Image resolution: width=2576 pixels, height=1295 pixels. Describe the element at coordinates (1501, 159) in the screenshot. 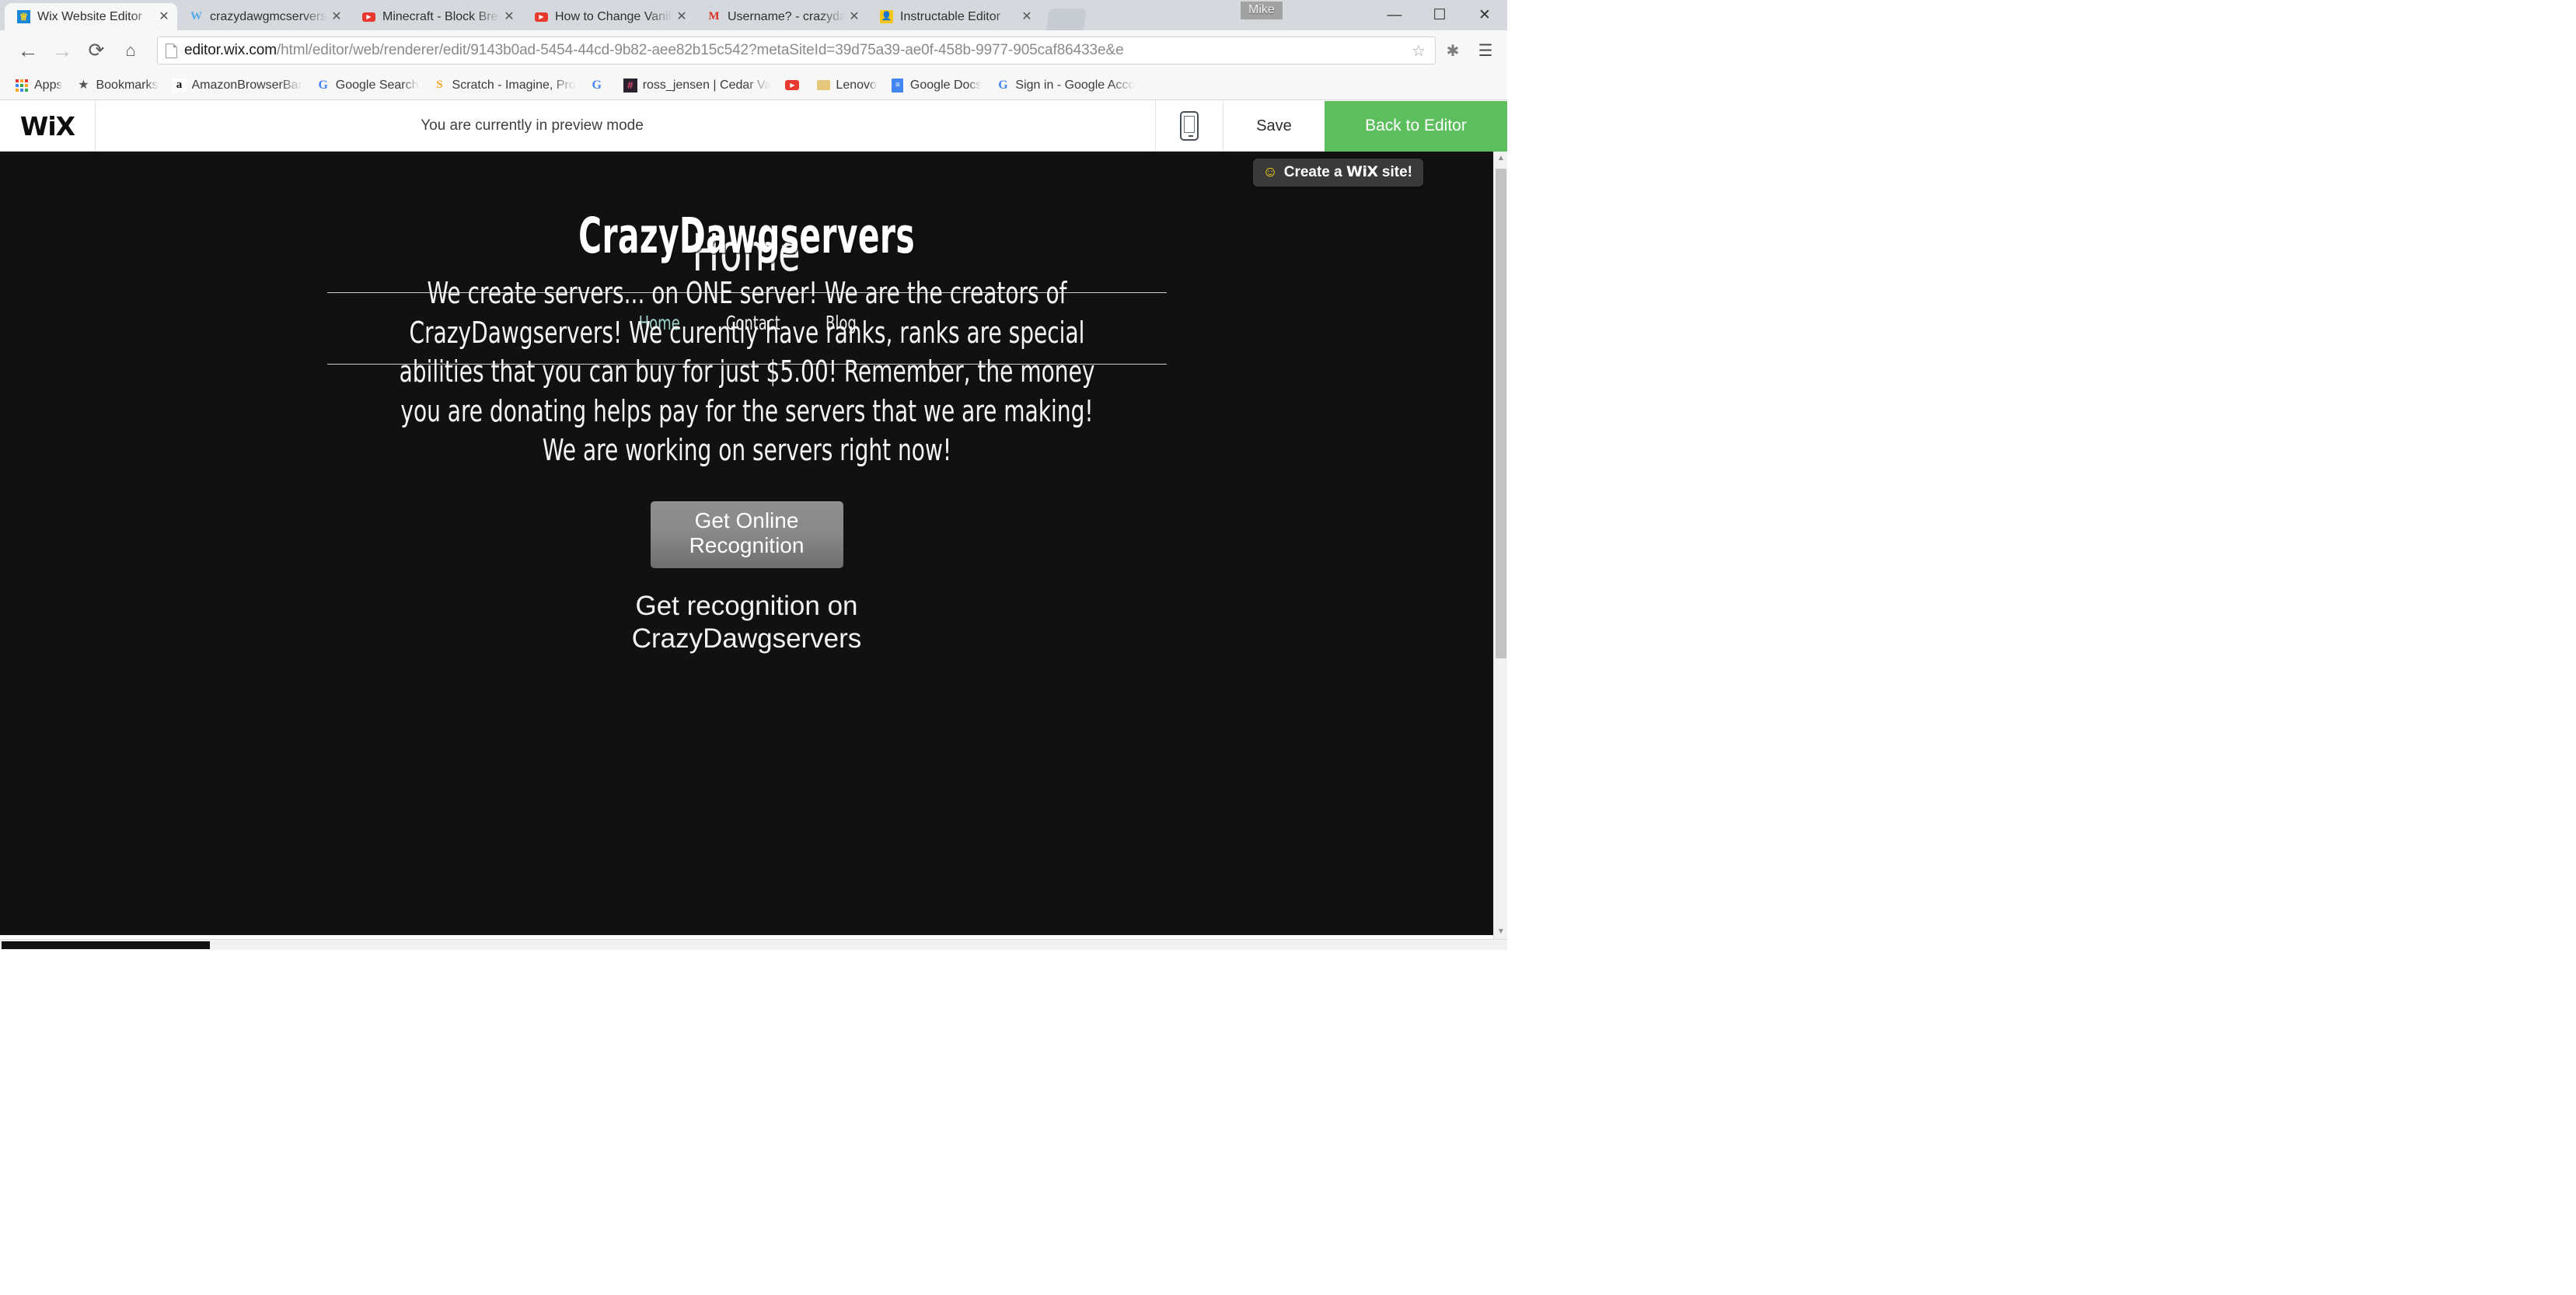

I see `scroll-up-icon: ▲` at that location.